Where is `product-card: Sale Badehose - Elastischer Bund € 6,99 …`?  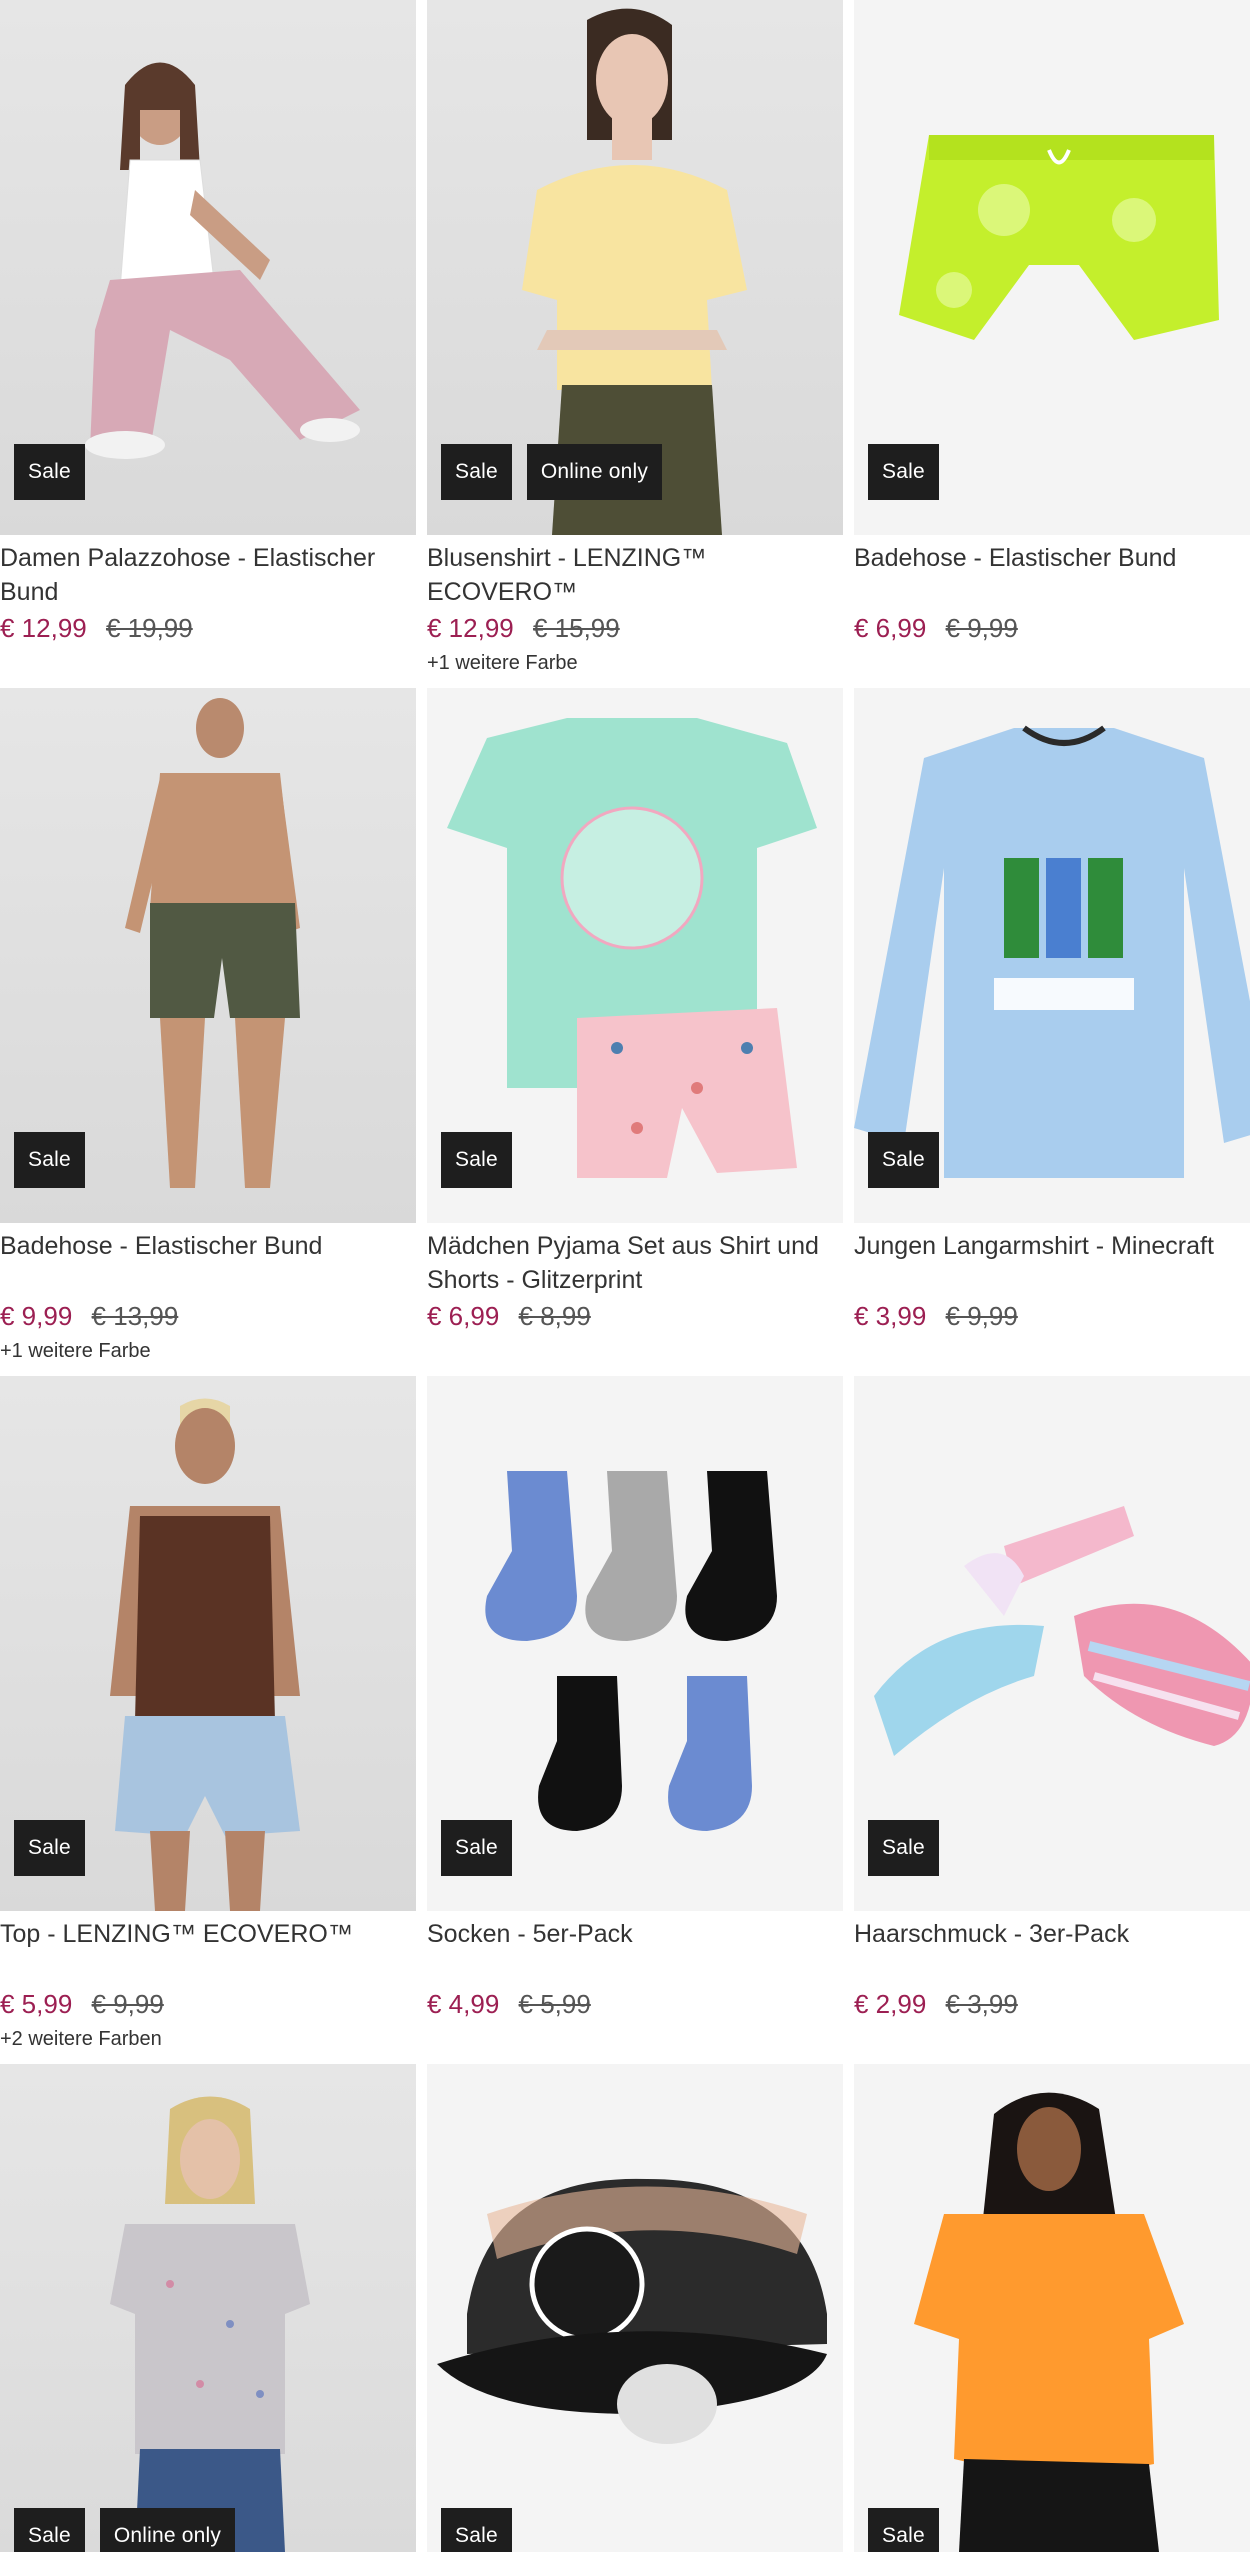
product-card: Sale Badehose - Elastischer Bund € 6,99 … is located at coordinates (1052, 344).